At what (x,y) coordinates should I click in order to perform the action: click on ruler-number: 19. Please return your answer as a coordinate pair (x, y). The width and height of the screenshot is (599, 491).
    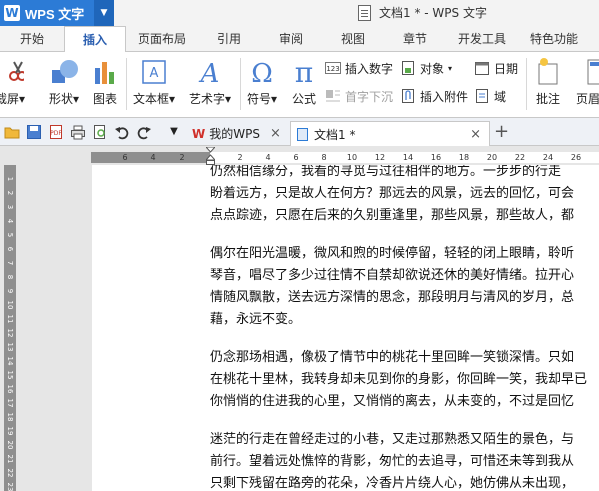
    Looking at the image, I should click on (10, 431).